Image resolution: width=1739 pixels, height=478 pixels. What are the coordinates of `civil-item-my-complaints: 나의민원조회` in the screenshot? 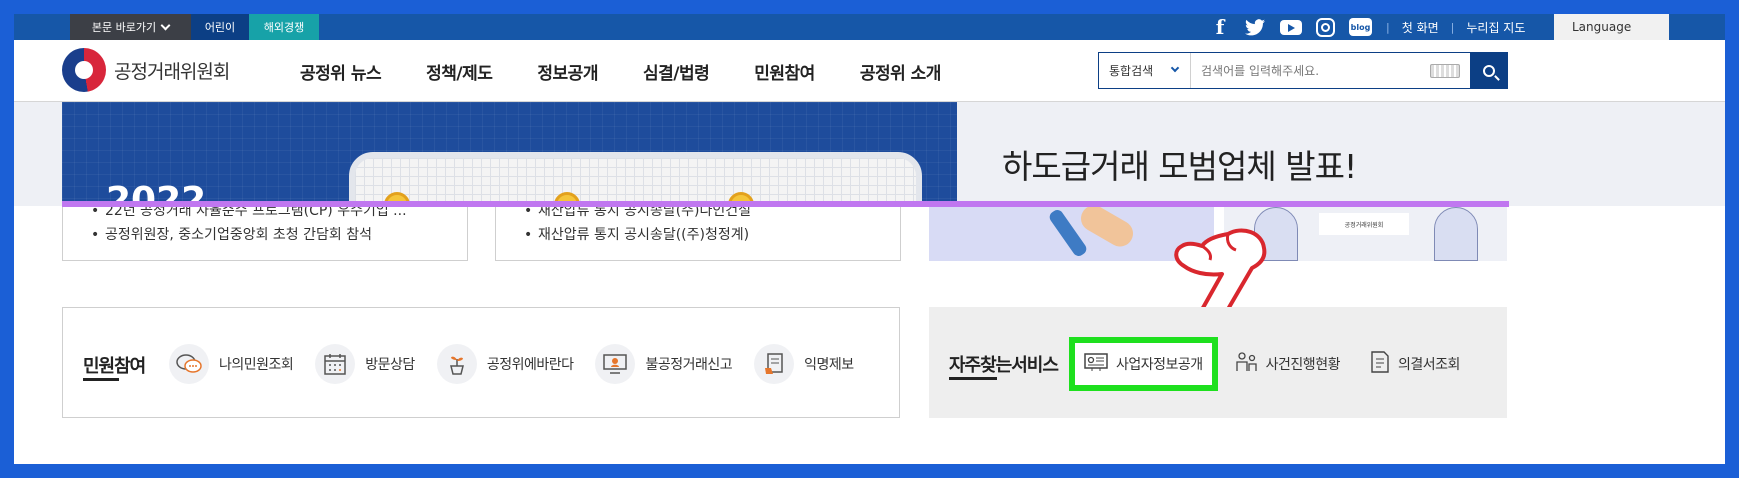 It's located at (231, 364).